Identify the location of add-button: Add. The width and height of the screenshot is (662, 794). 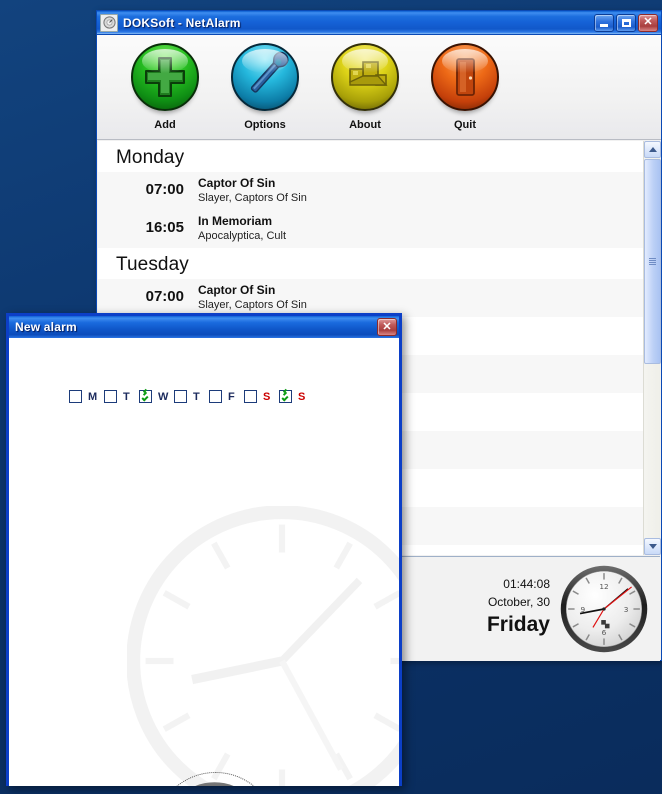
(165, 87).